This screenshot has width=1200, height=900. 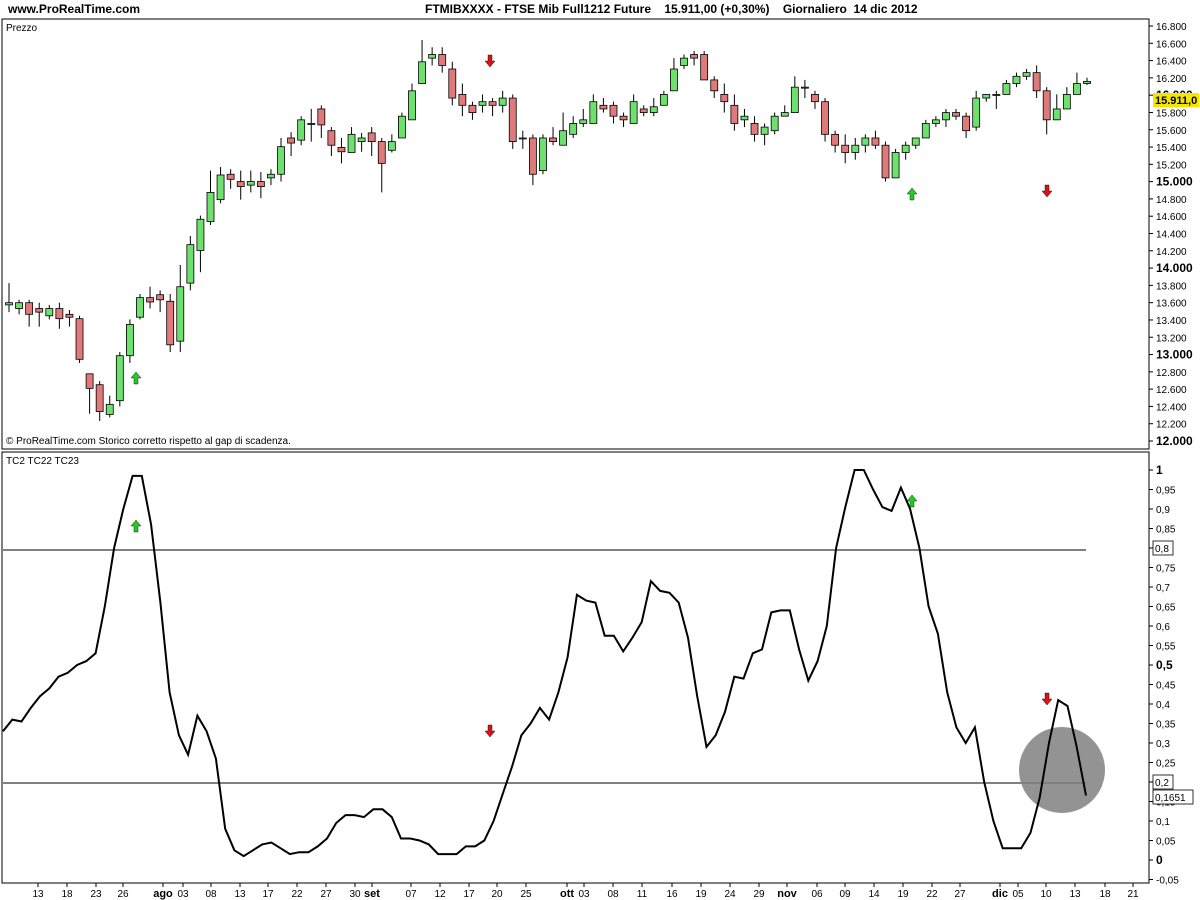 I want to click on indicator-axis-label: 0,95, so click(x=1166, y=491).